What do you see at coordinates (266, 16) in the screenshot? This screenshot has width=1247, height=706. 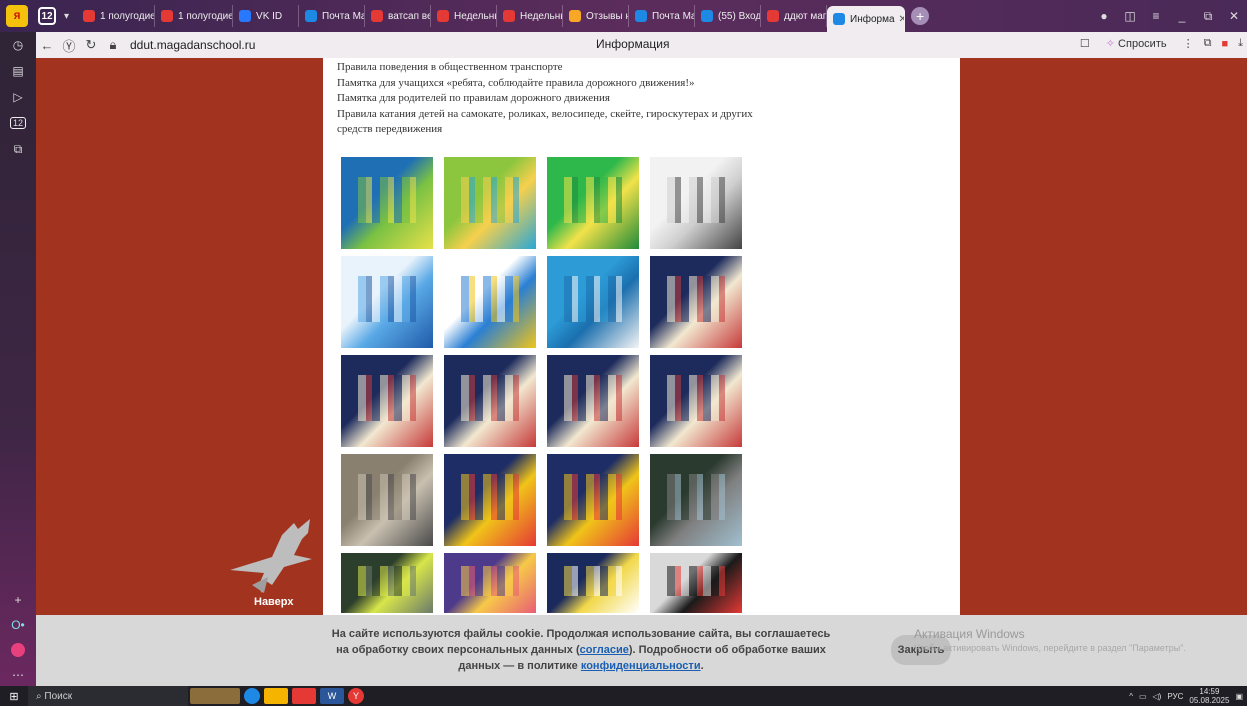 I see `browser-tab: VK ID` at bounding box center [266, 16].